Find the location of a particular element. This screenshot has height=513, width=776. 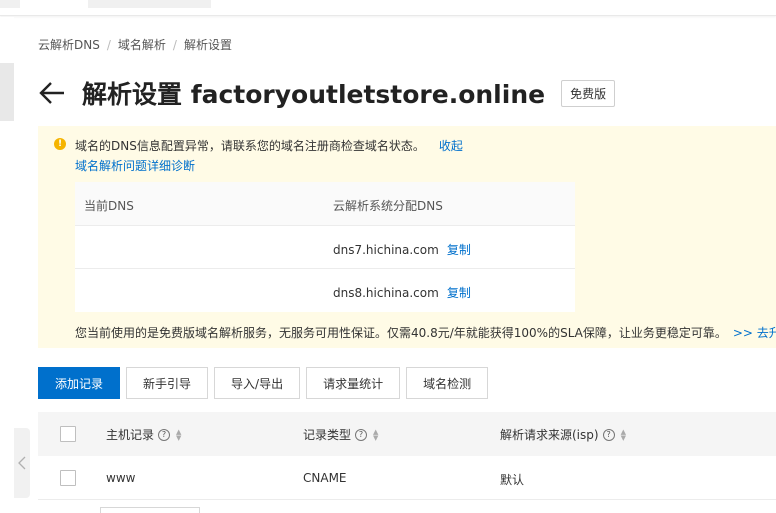

record-toolbar: 添加记录 新手引导 导入/导出 请求量统计 域名检测 is located at coordinates (263, 383).